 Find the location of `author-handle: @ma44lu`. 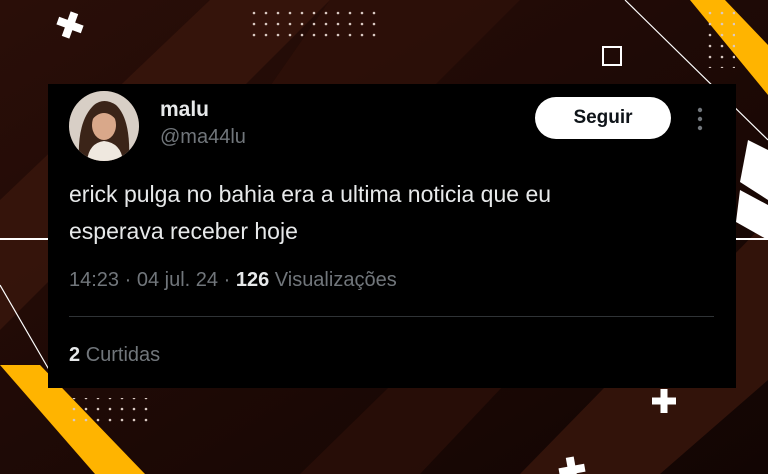

author-handle: @ma44lu is located at coordinates (203, 137).